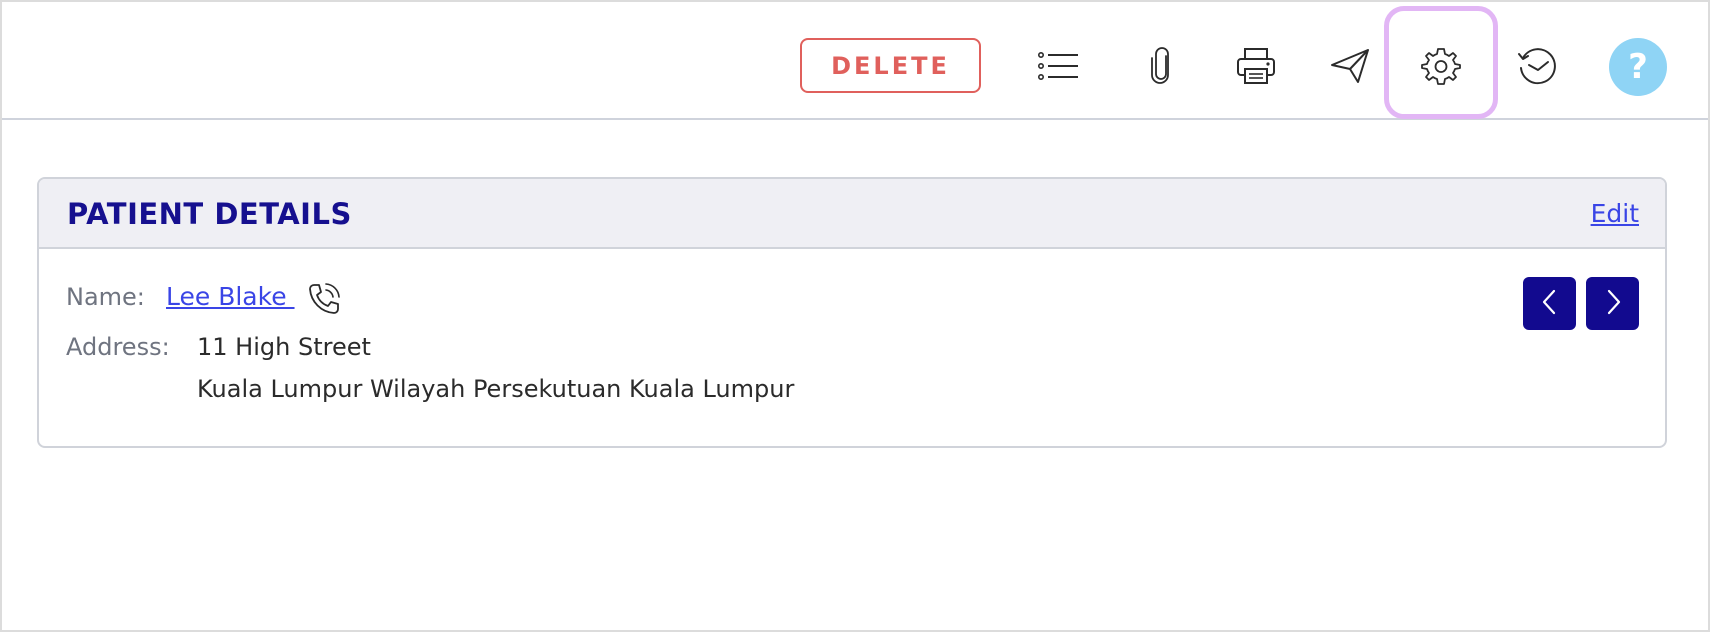  I want to click on printer-icon, so click(1256, 66).